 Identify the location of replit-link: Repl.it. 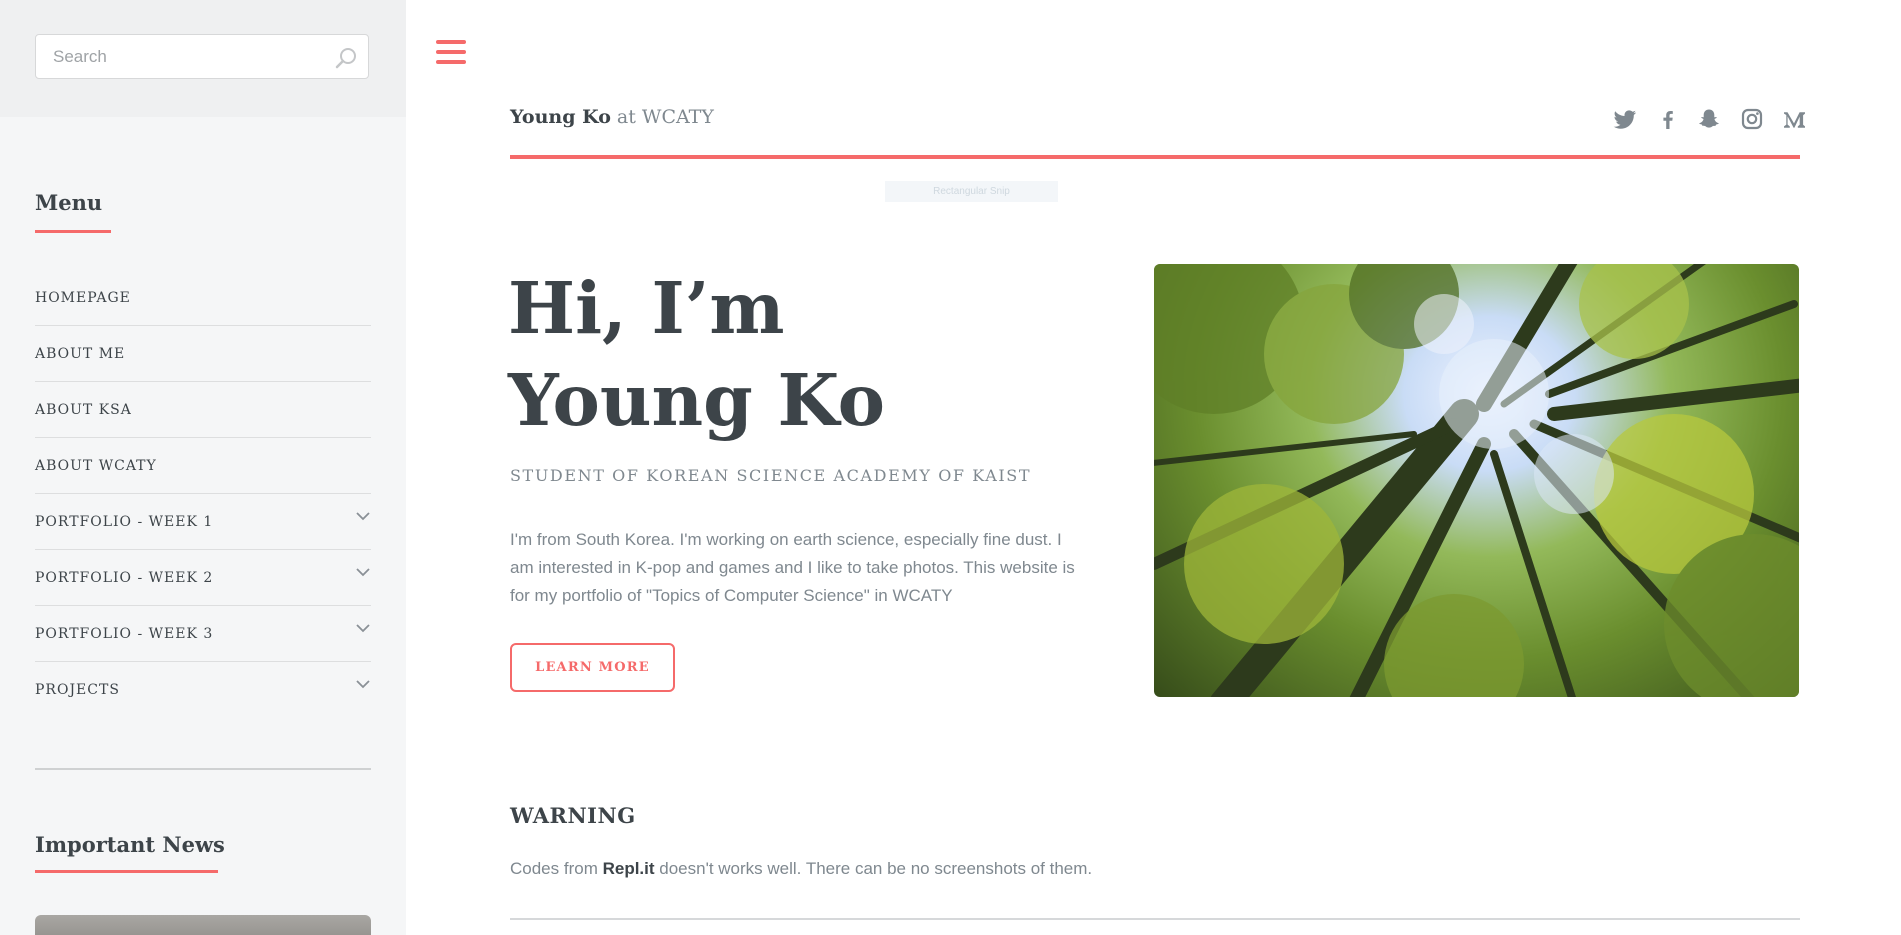
(629, 868).